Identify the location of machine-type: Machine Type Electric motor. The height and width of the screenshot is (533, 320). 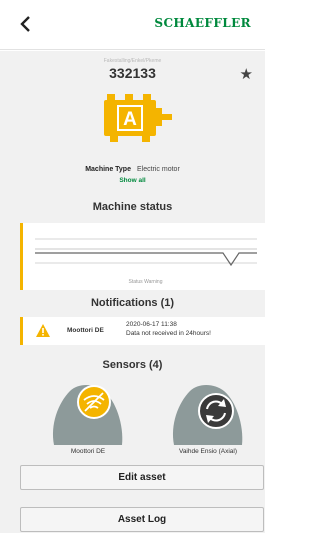
(132, 169).